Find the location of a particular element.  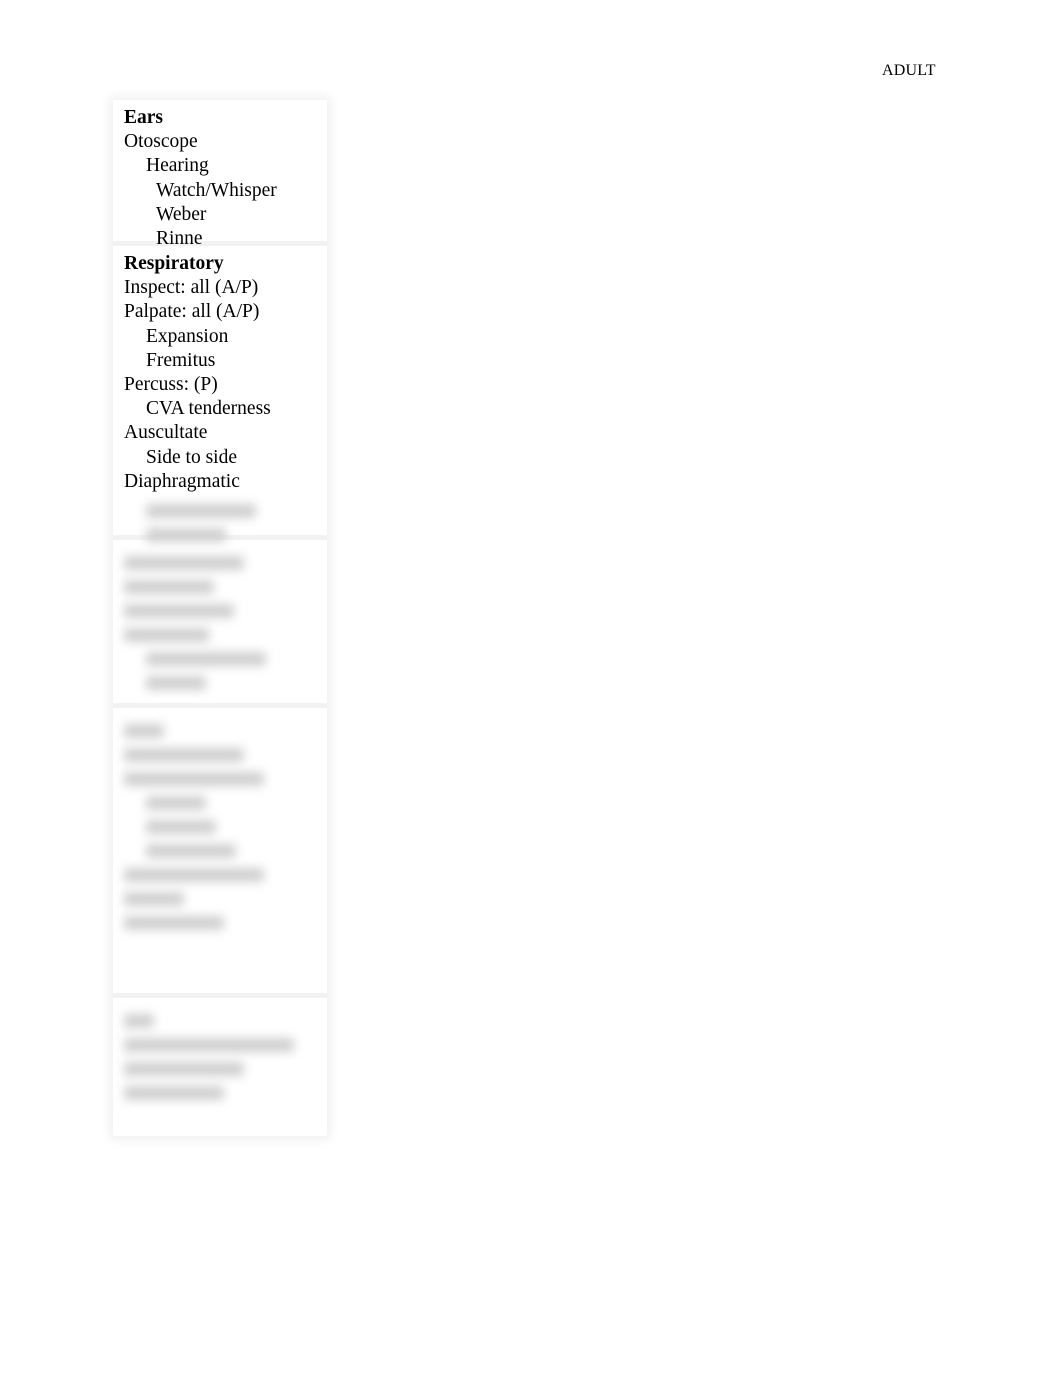

list-item: Diaphragmatic is located at coordinates (182, 481).